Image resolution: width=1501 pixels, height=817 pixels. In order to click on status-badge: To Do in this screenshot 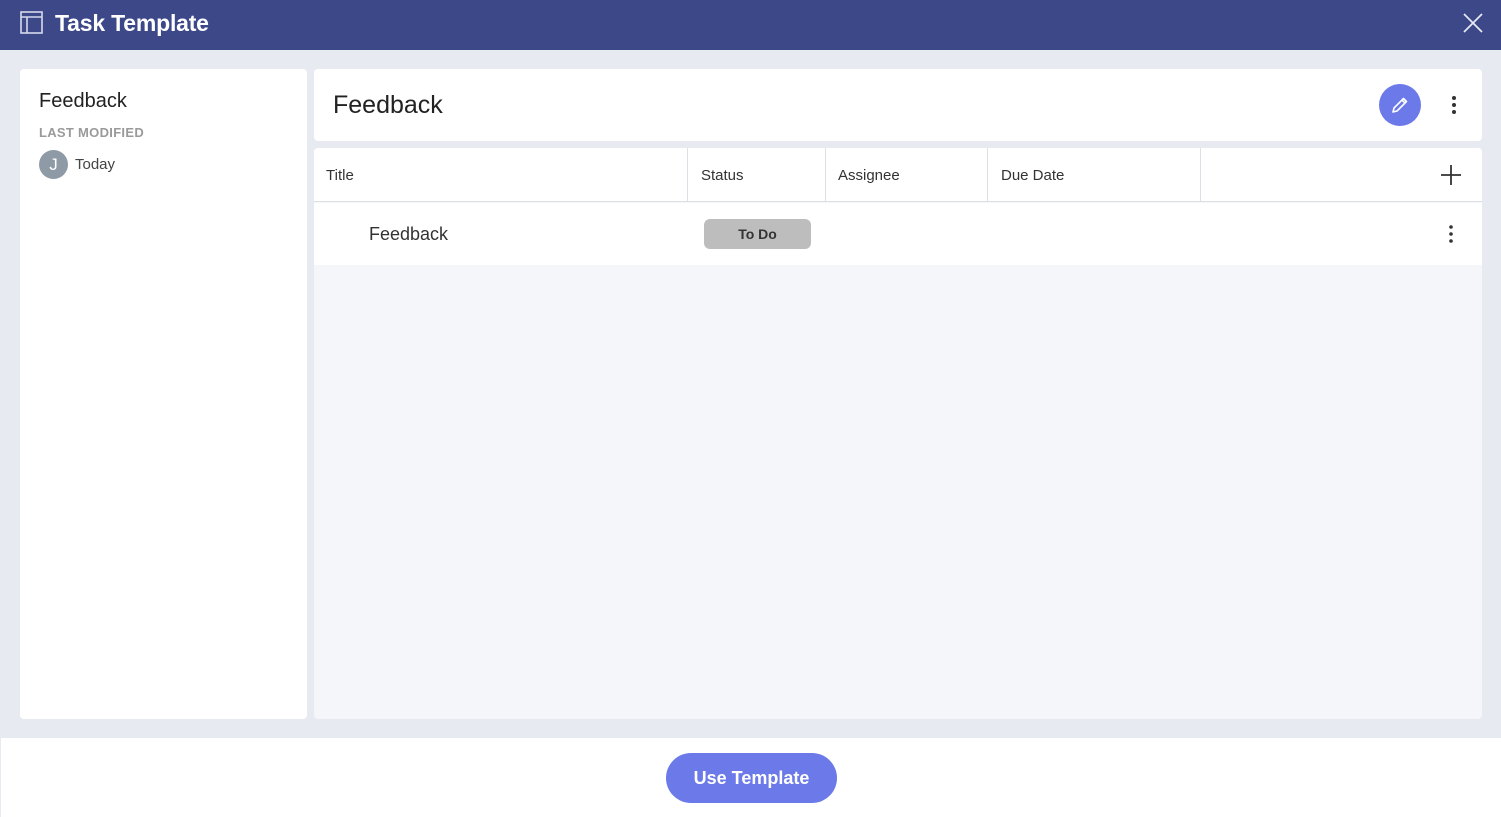, I will do `click(757, 234)`.